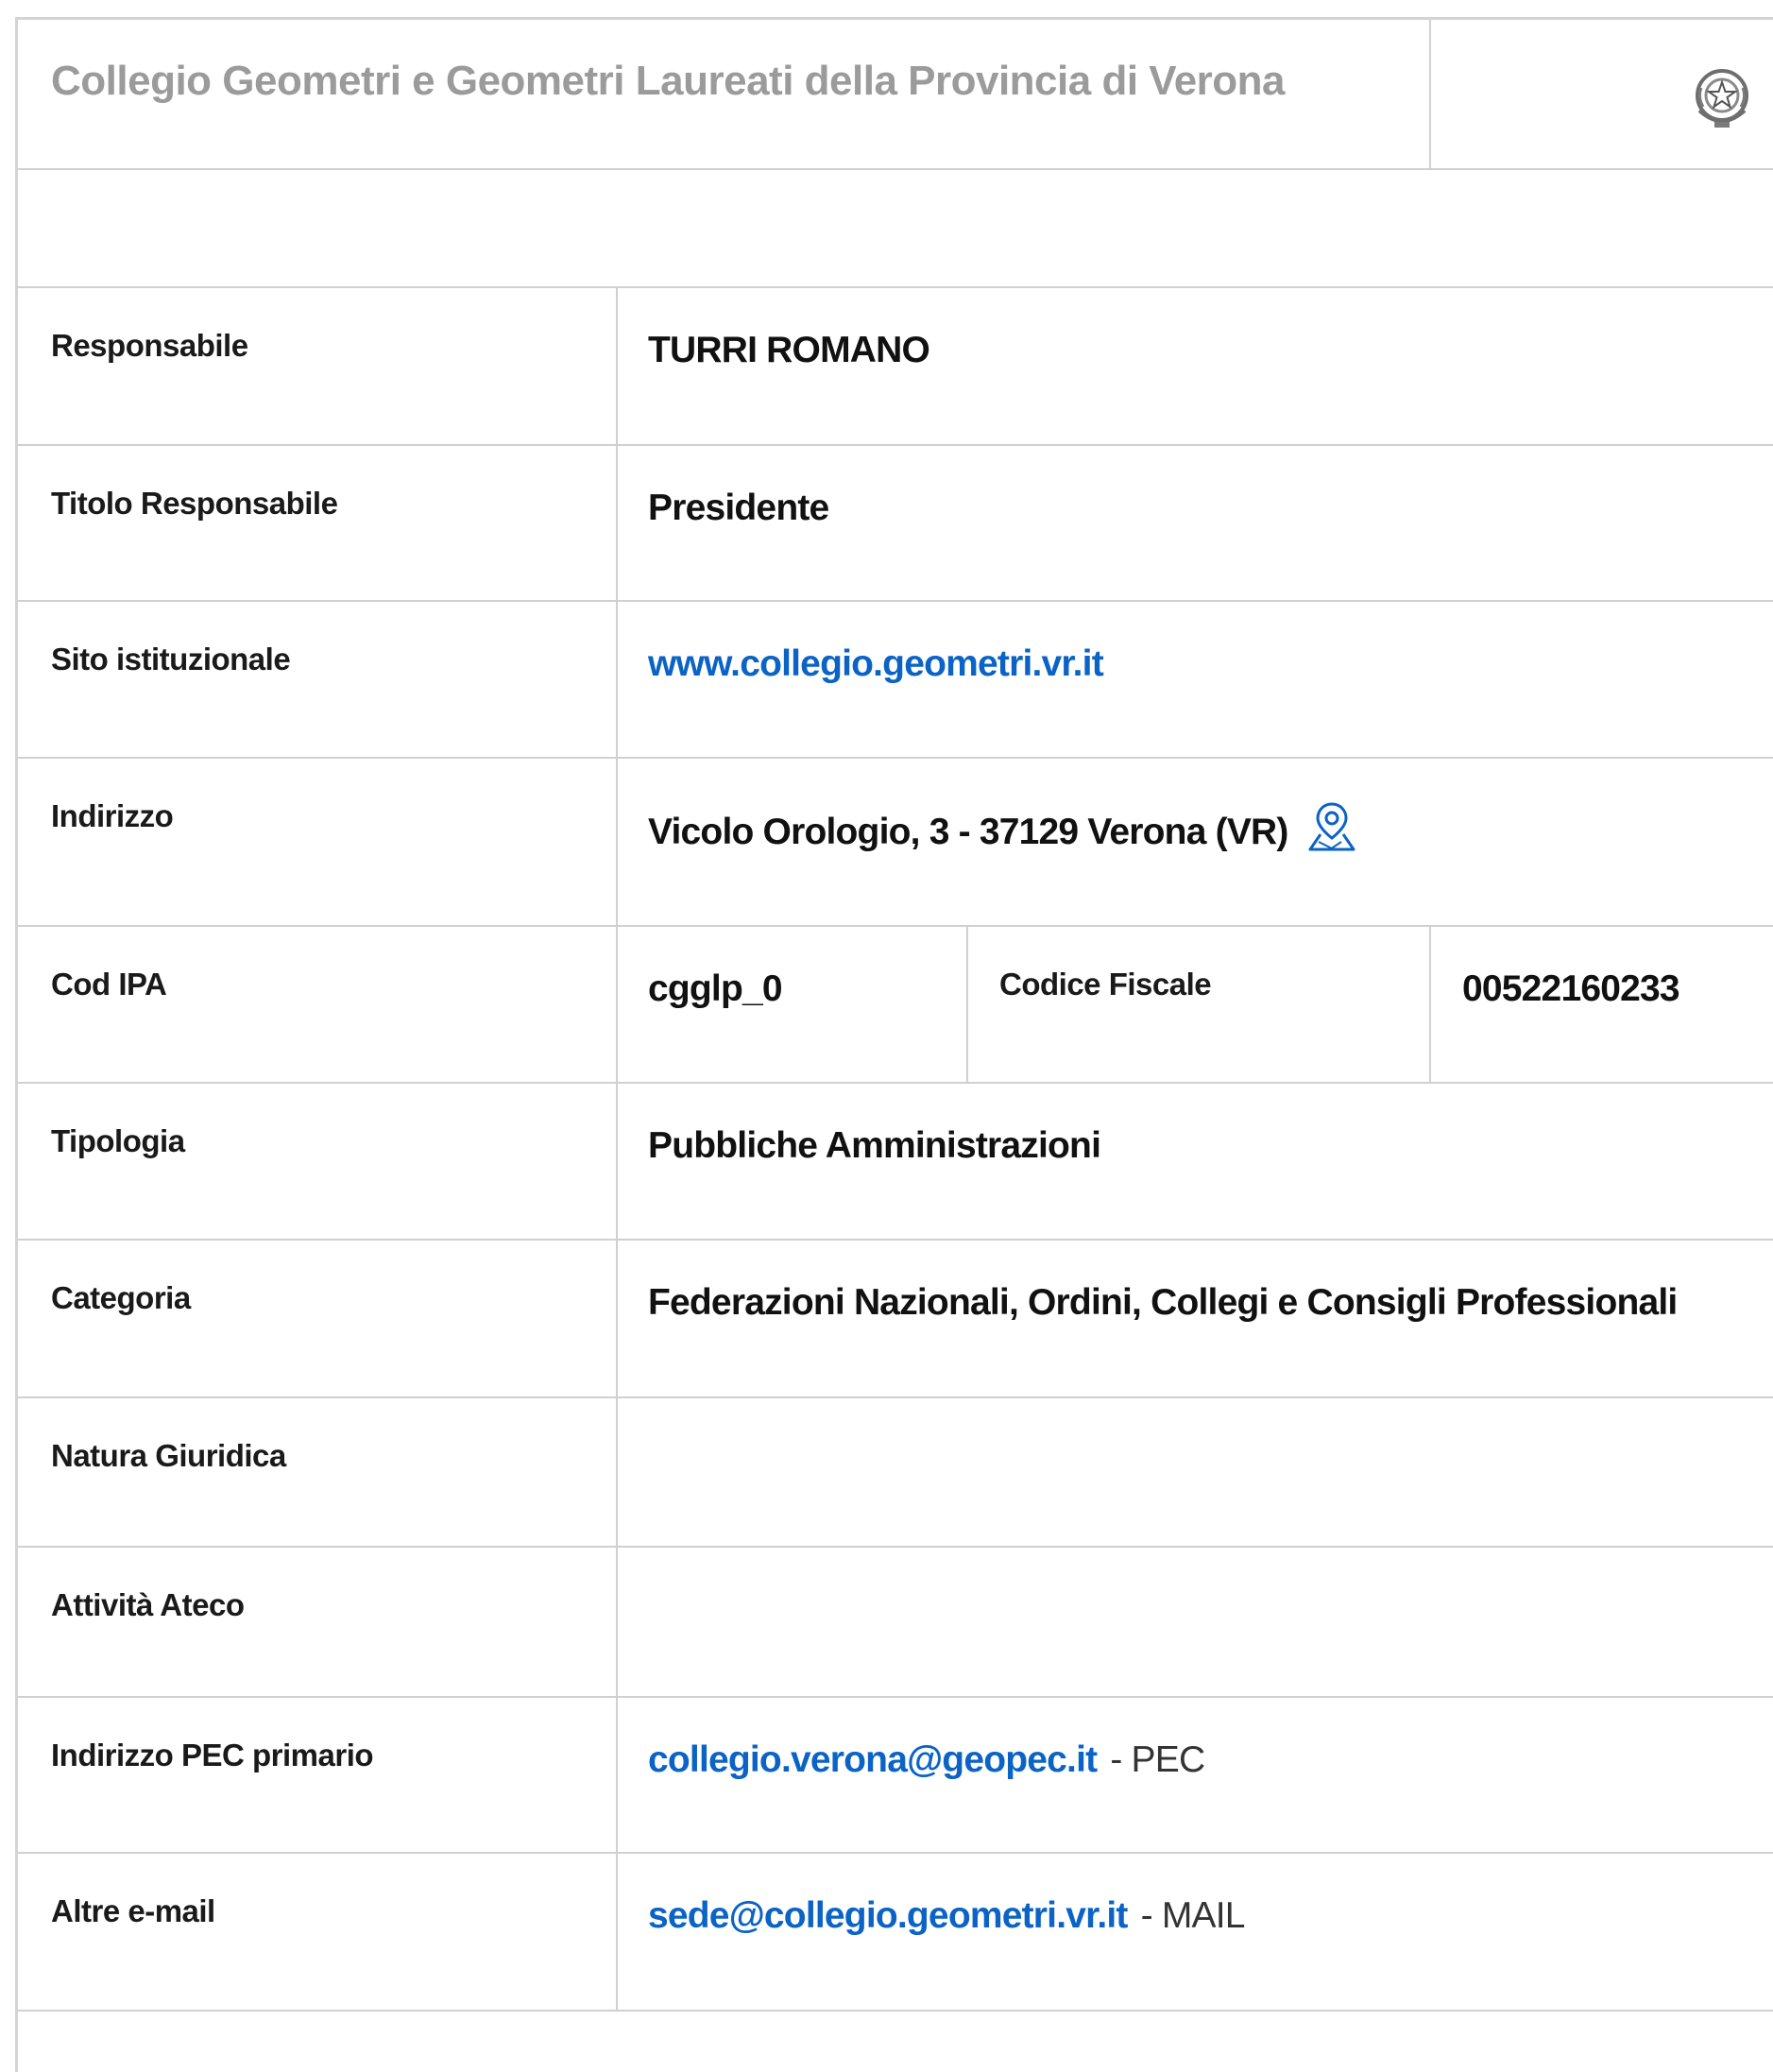 Image resolution: width=1773 pixels, height=2072 pixels. What do you see at coordinates (148, 1604) in the screenshot?
I see `attivita-ateco-label: Attività Ateco` at bounding box center [148, 1604].